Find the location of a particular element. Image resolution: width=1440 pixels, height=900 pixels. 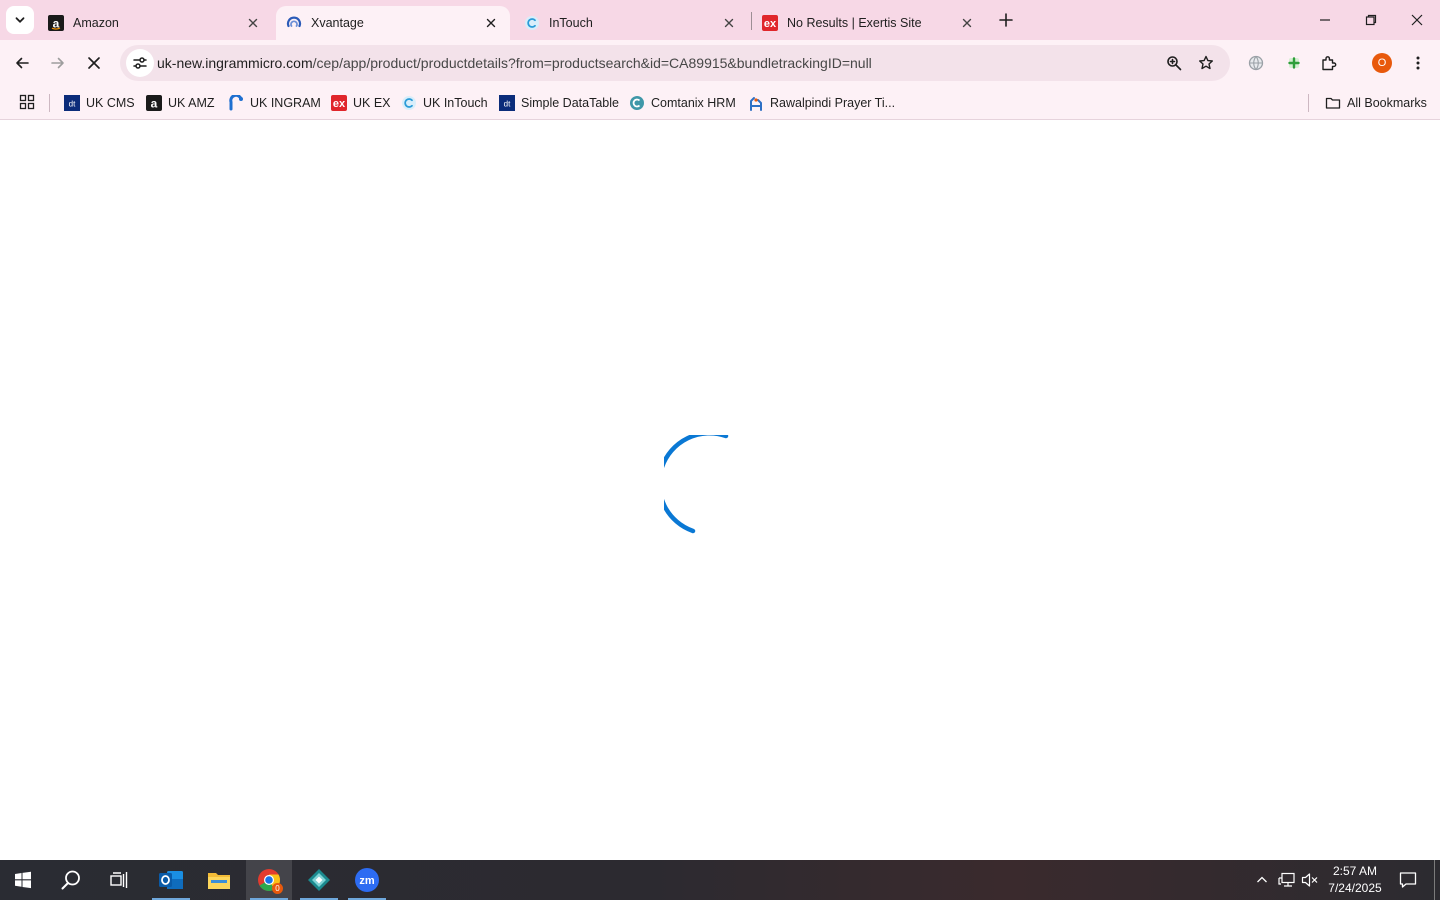

diamond-app-taskbar-button is located at coordinates (319, 880).